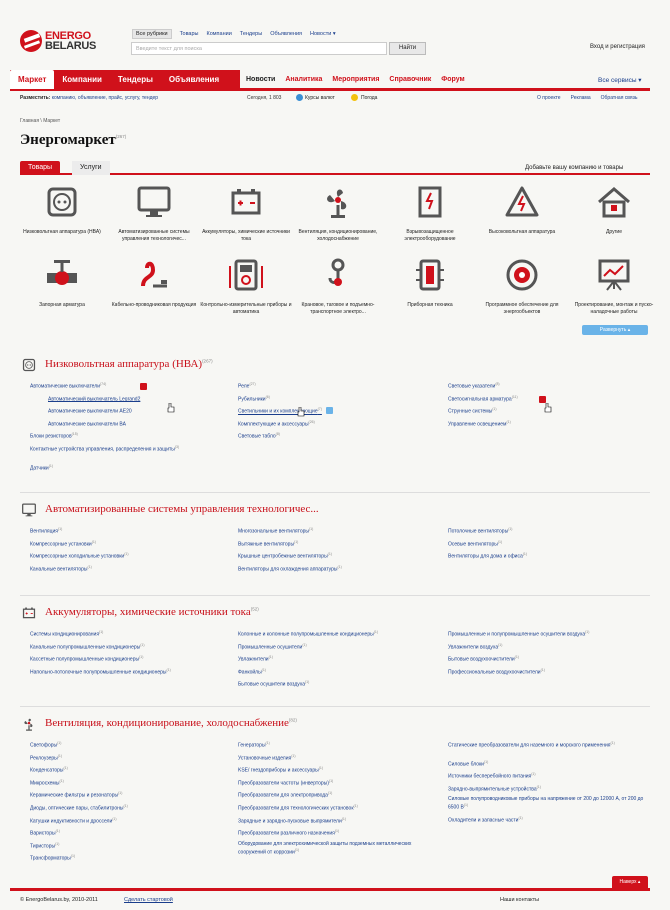  What do you see at coordinates (430, 213) in the screenshot?
I see `category-item: Взрывозащищенное электрооборудование` at bounding box center [430, 213].